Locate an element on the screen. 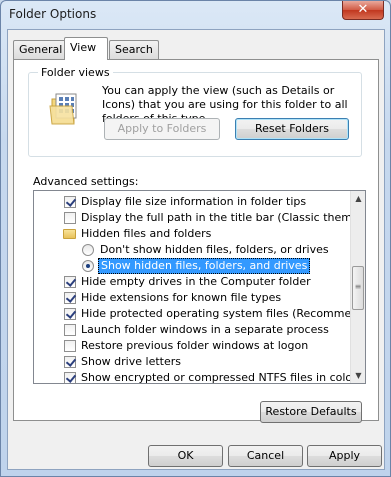  list-item-label: Hide empty drives in the Computer folder is located at coordinates (196, 281).